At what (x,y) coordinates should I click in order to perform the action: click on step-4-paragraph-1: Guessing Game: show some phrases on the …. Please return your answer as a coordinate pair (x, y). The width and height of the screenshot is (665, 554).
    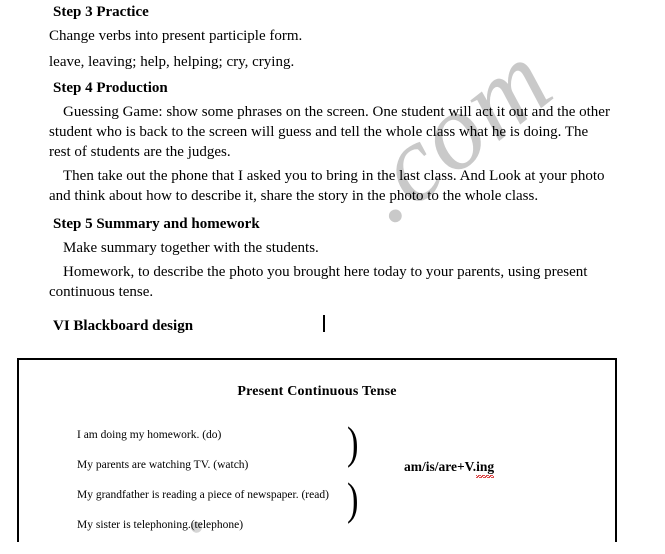
    Looking at the image, I should click on (329, 132).